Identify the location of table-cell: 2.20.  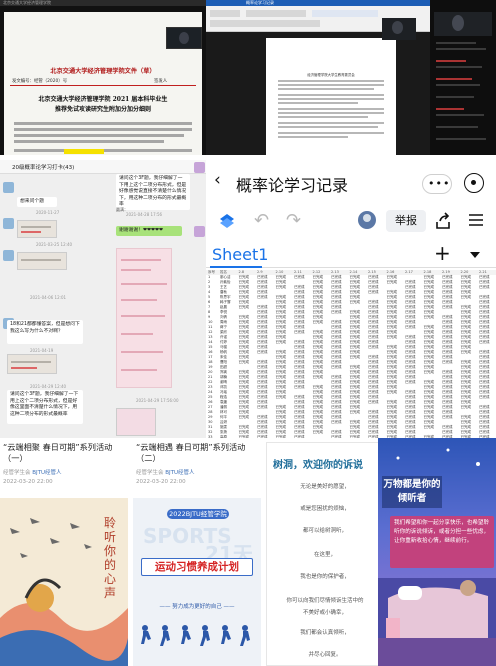
(465, 272).